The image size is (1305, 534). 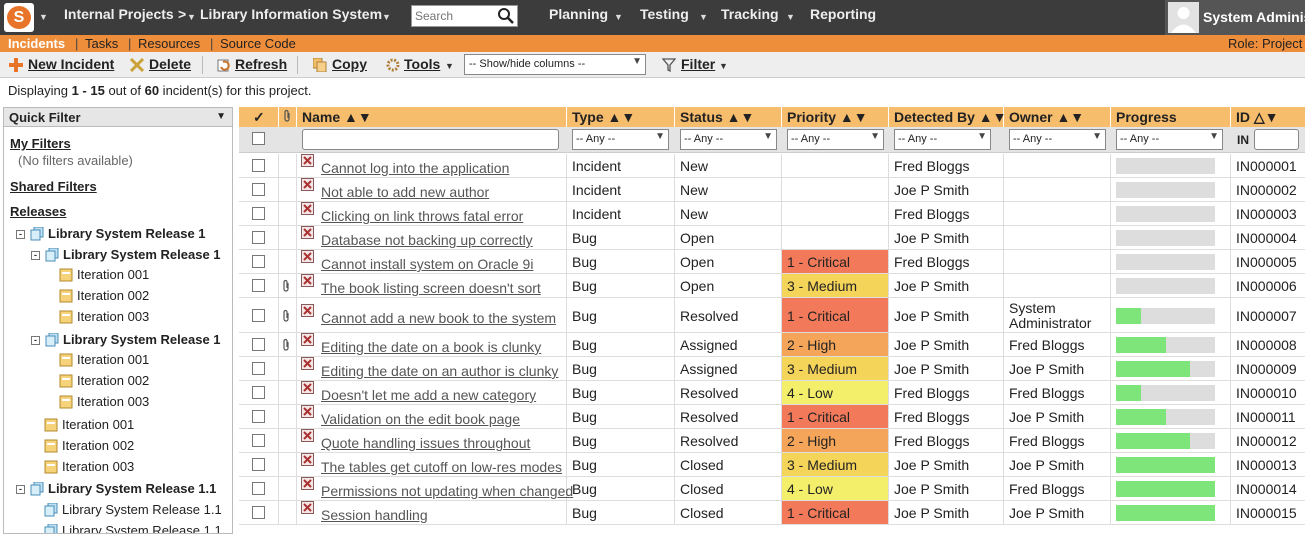 What do you see at coordinates (1235, 17) in the screenshot?
I see `user-profile: System Administrator` at bounding box center [1235, 17].